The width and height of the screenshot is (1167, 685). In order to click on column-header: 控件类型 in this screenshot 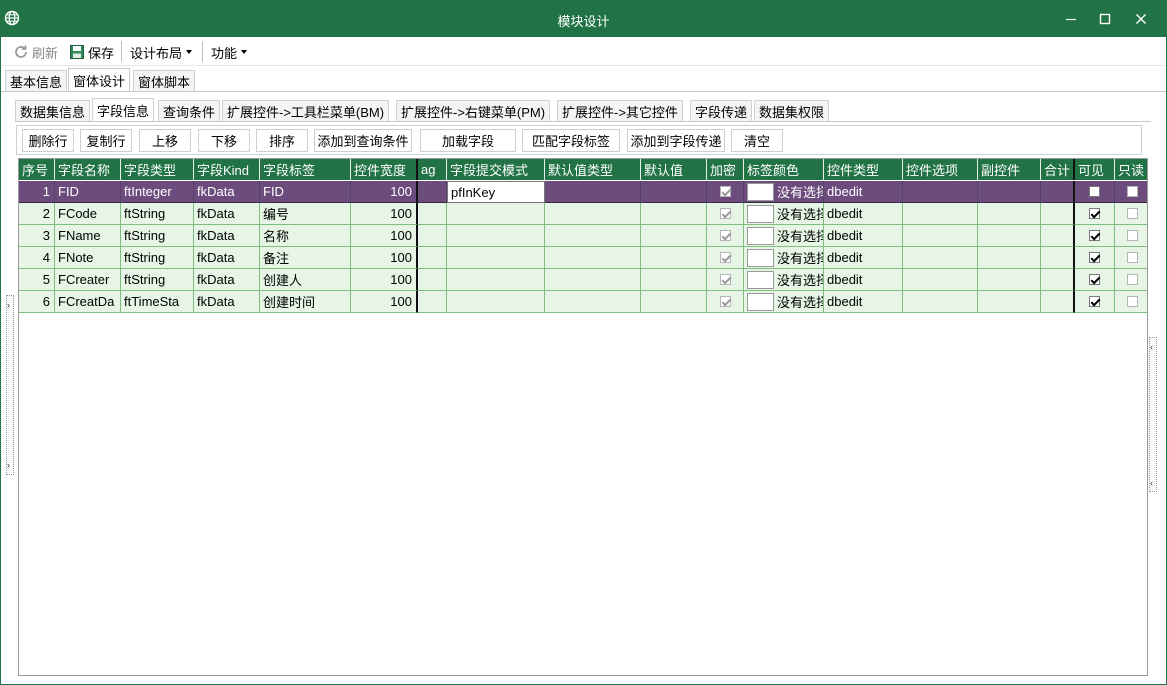, I will do `click(863, 169)`.